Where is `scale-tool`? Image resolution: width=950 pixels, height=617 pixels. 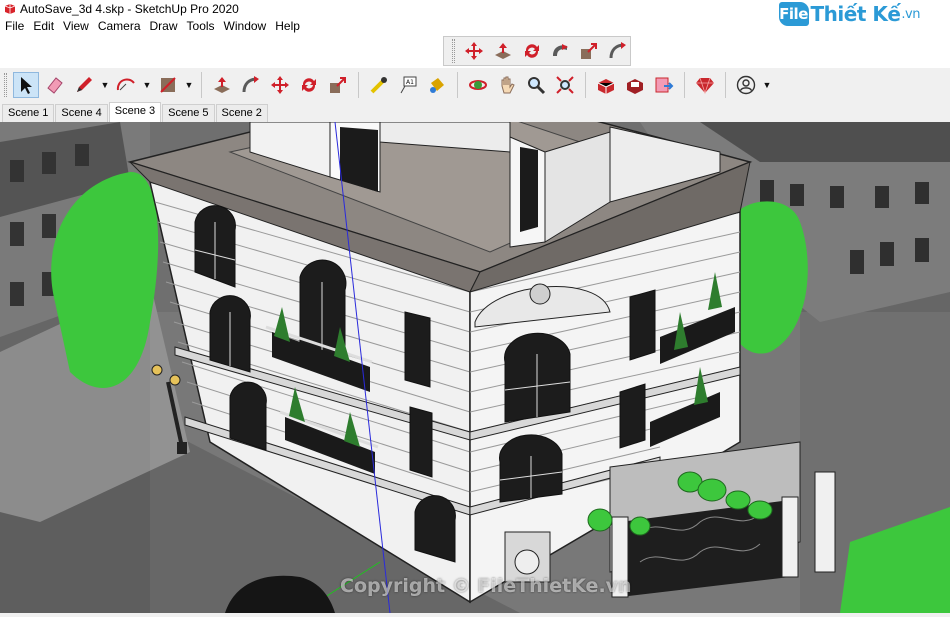 scale-tool is located at coordinates (589, 51).